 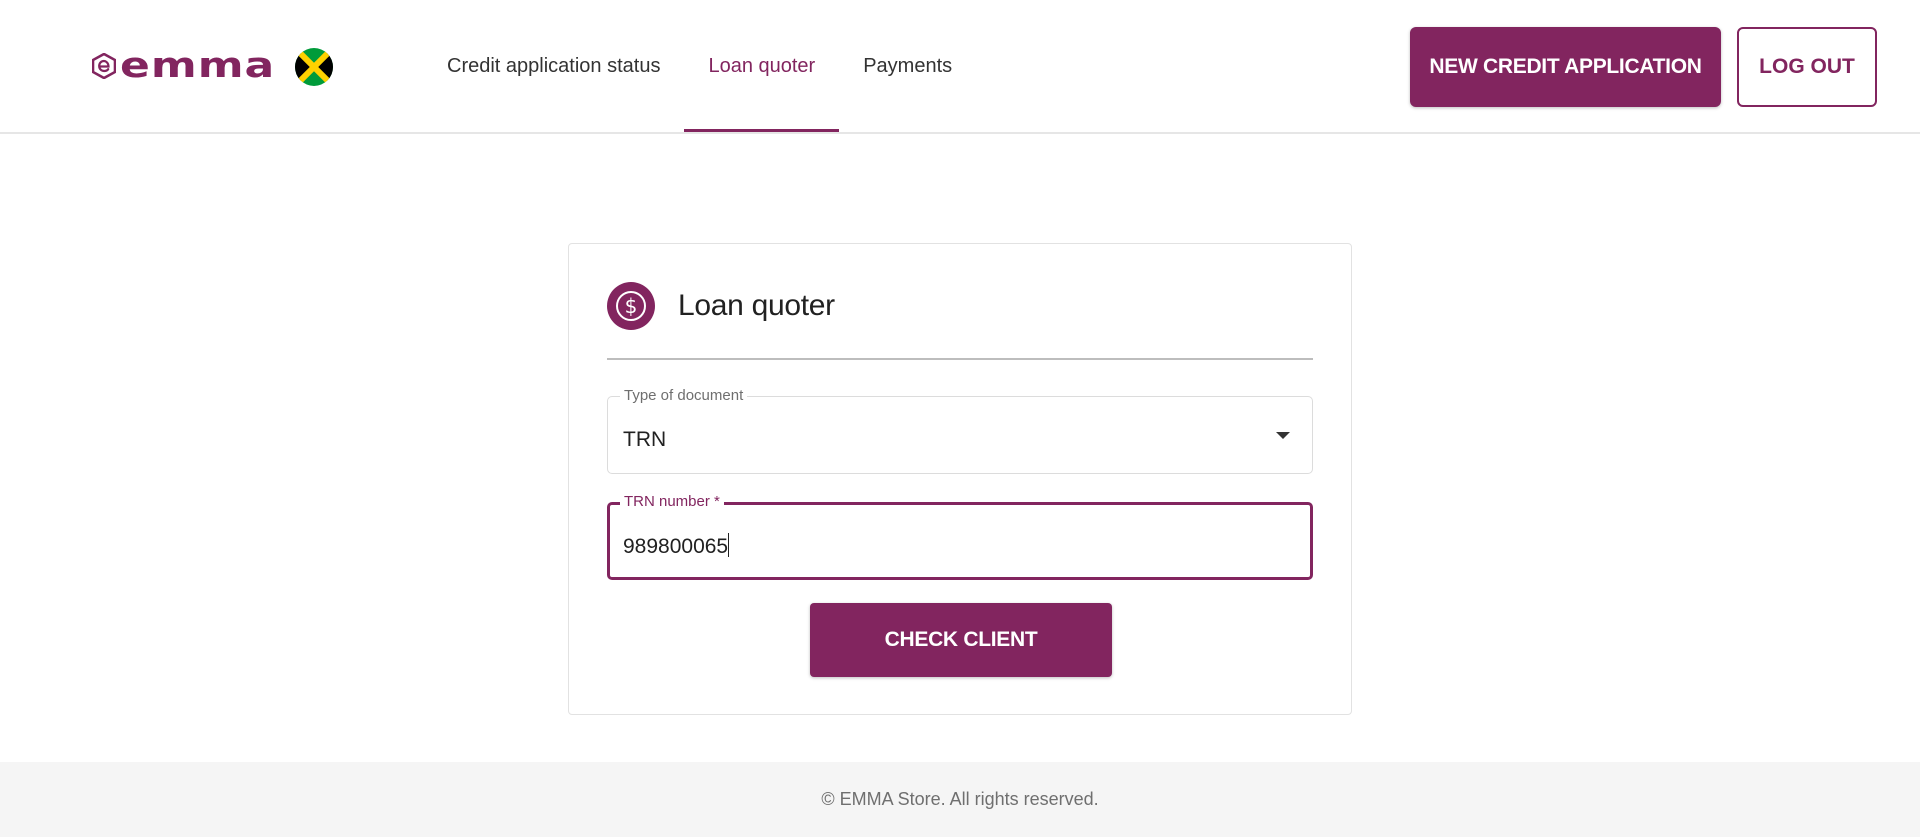 What do you see at coordinates (104, 66) in the screenshot?
I see `emma-e-icon` at bounding box center [104, 66].